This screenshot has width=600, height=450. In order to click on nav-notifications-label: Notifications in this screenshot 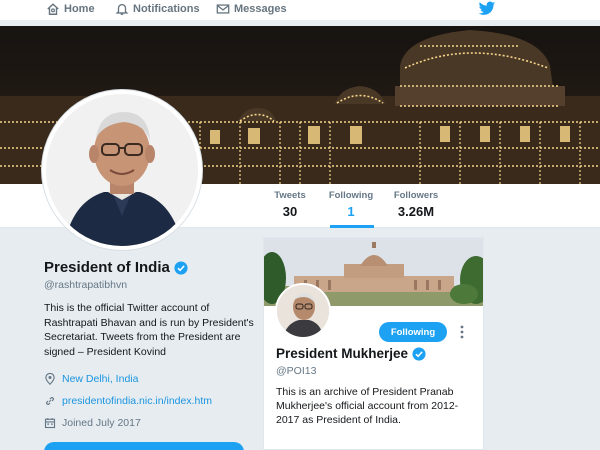, I will do `click(166, 9)`.